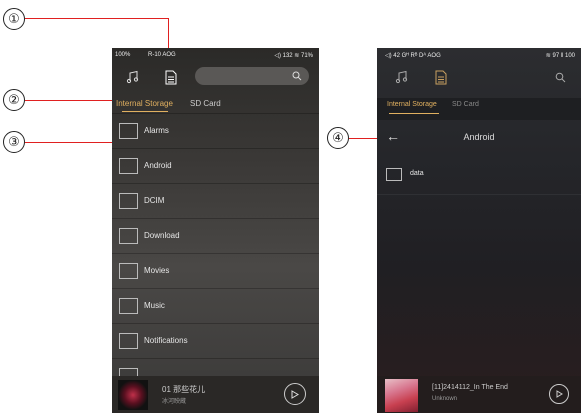  I want to click on track-title: 01 那些花儿, so click(184, 389).